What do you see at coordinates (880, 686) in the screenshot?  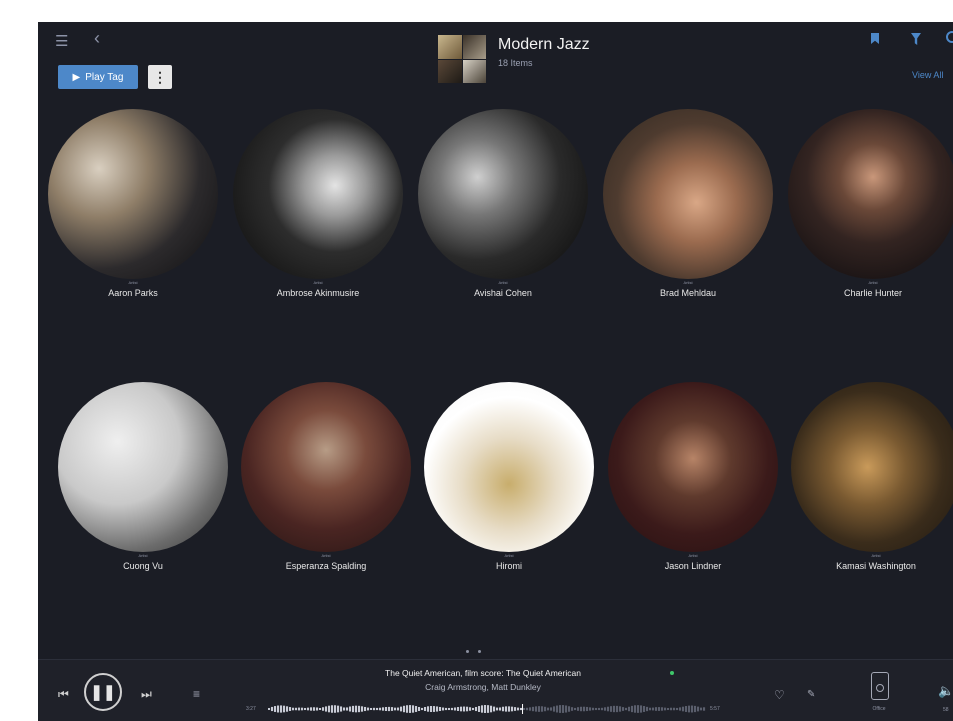 I see `zone-speaker-icon` at bounding box center [880, 686].